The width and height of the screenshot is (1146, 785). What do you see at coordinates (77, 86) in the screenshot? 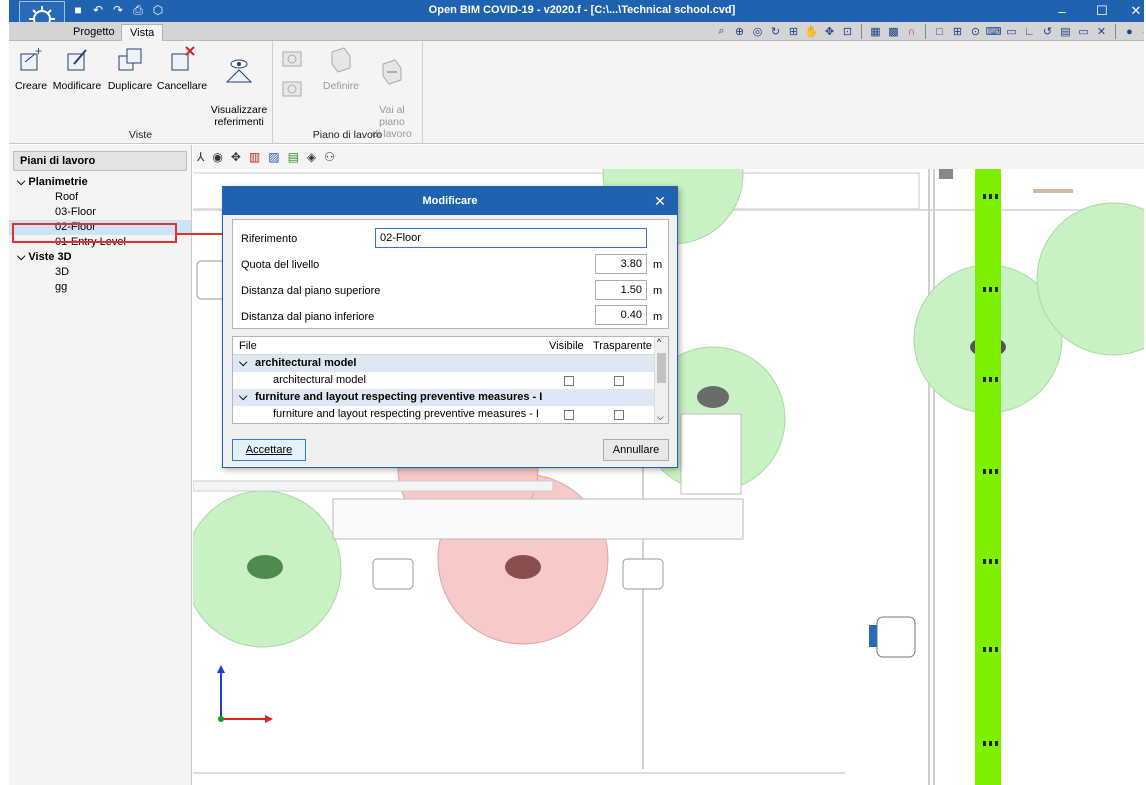
I see `modify-view-label: Modificare` at bounding box center [77, 86].